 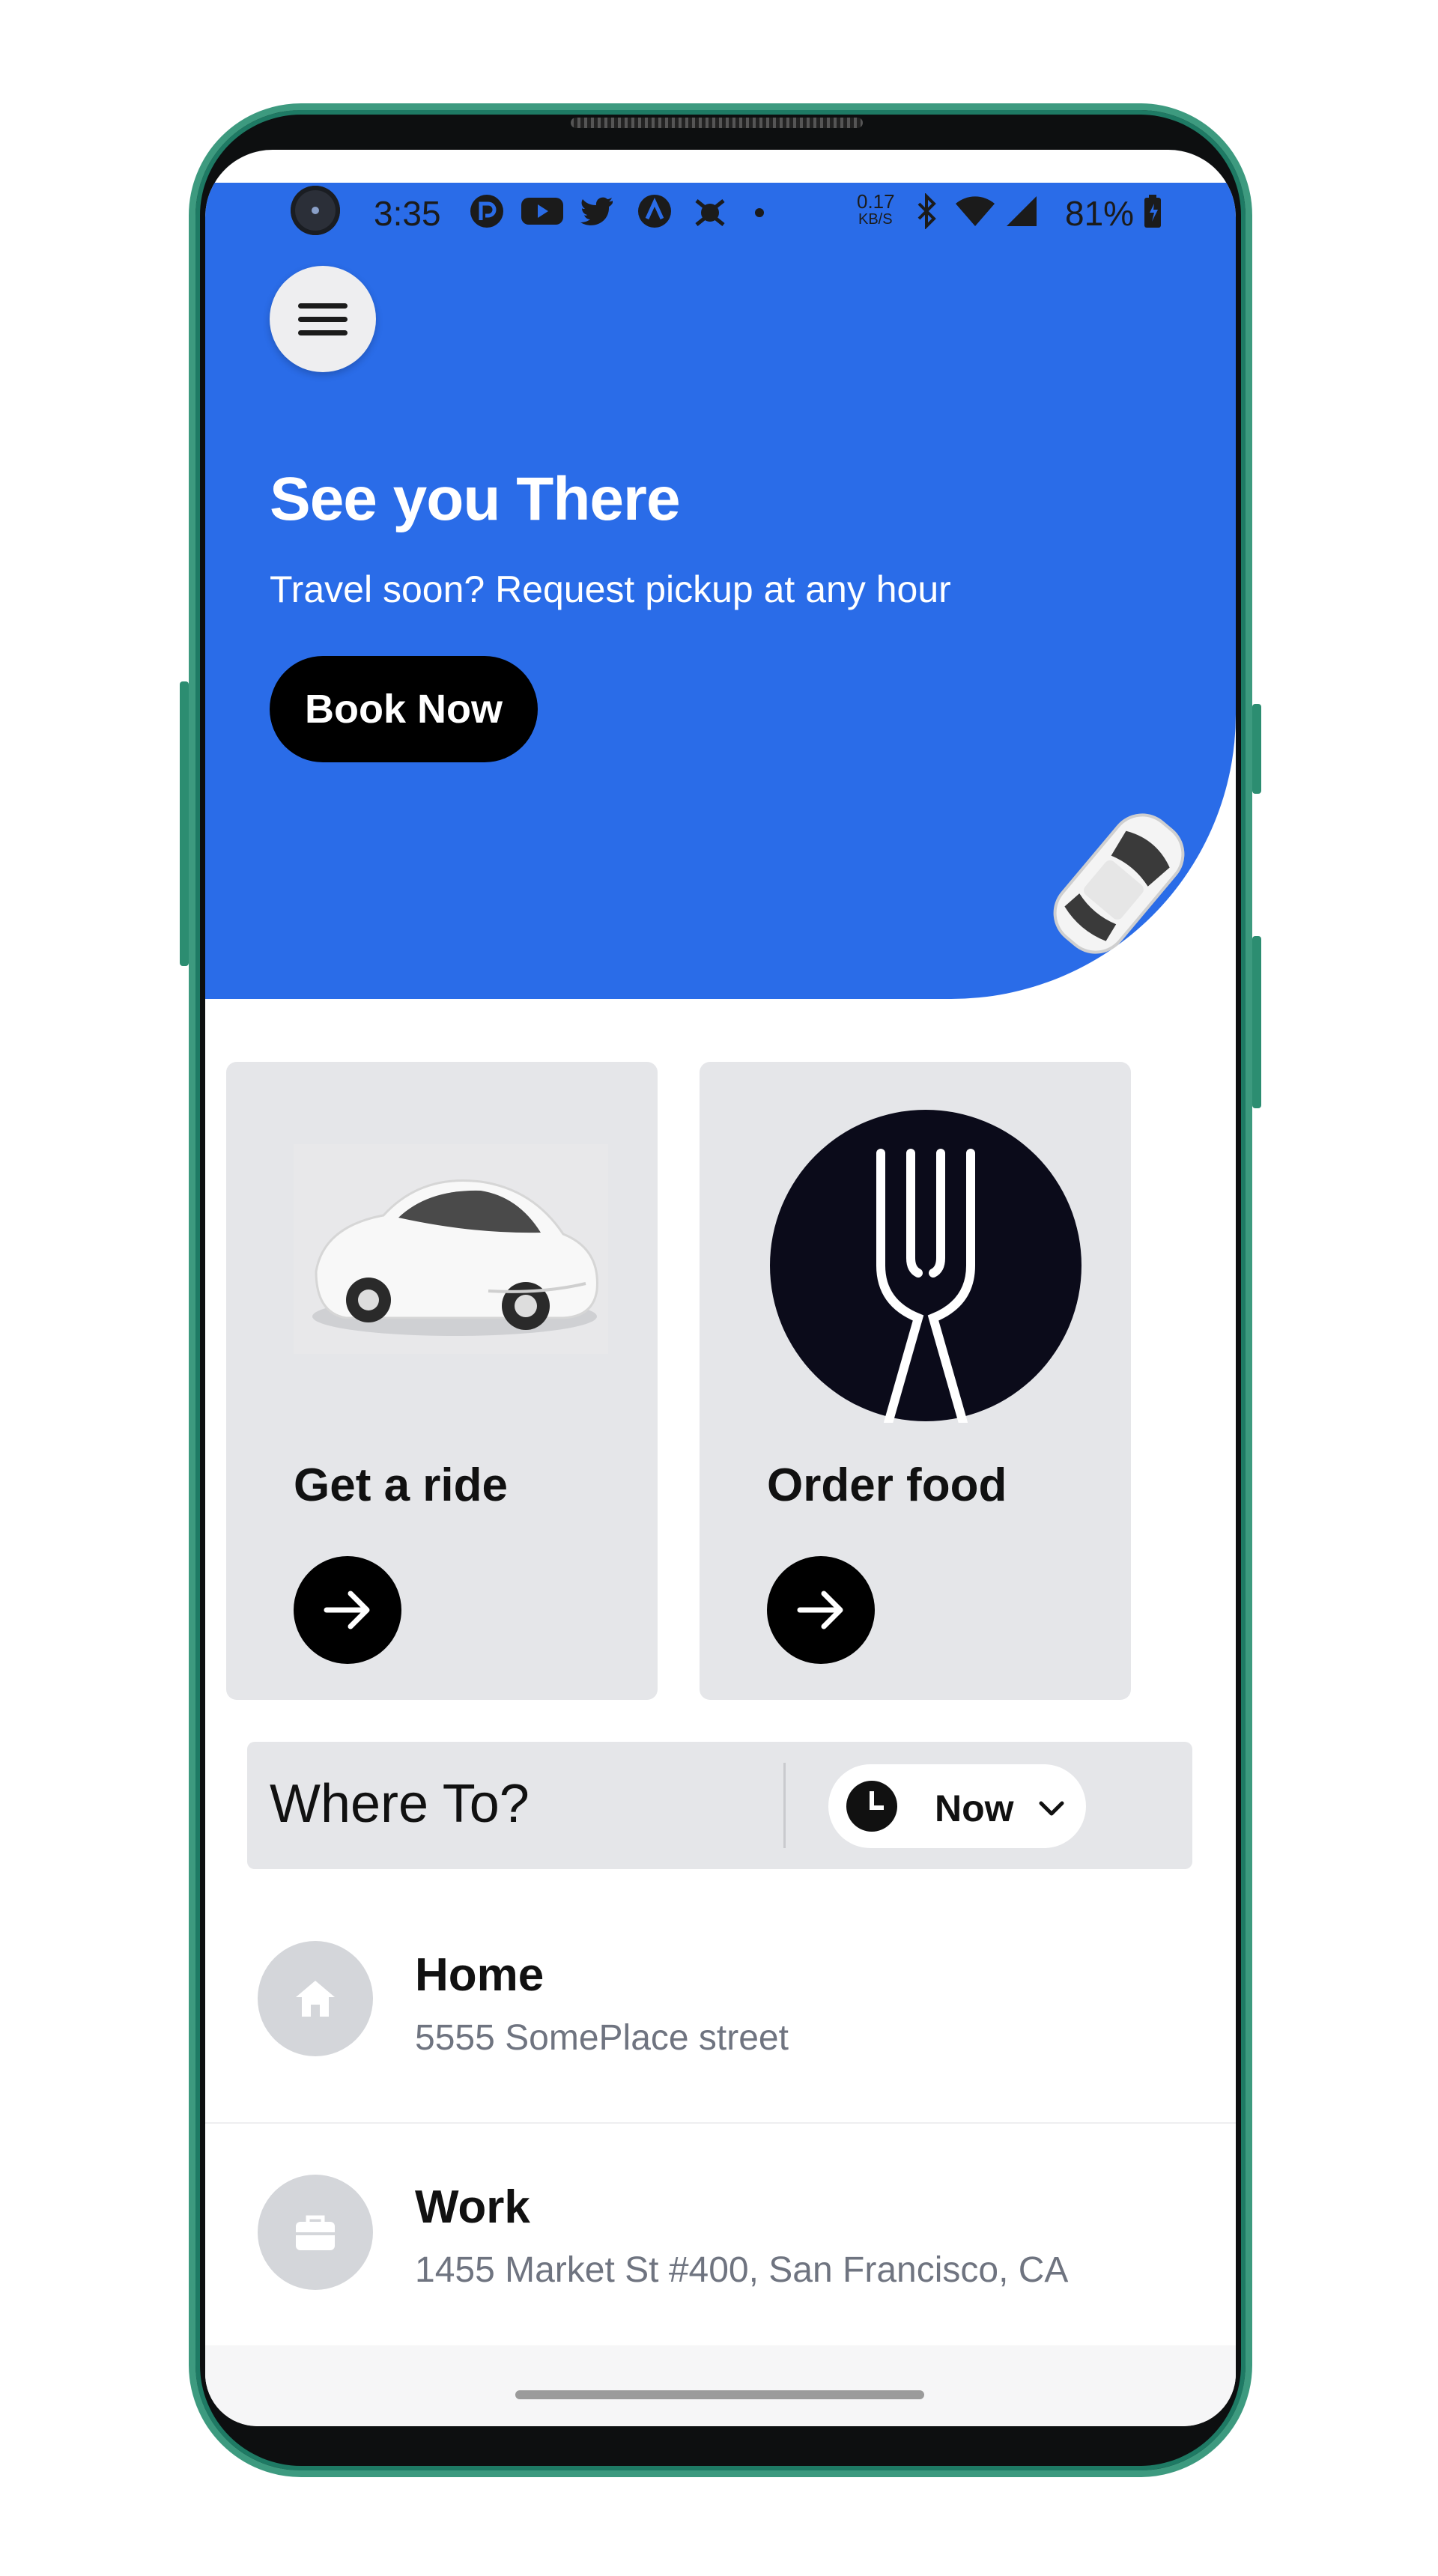 I want to click on where-to-search-bar: Where To? Now, so click(x=719, y=1805).